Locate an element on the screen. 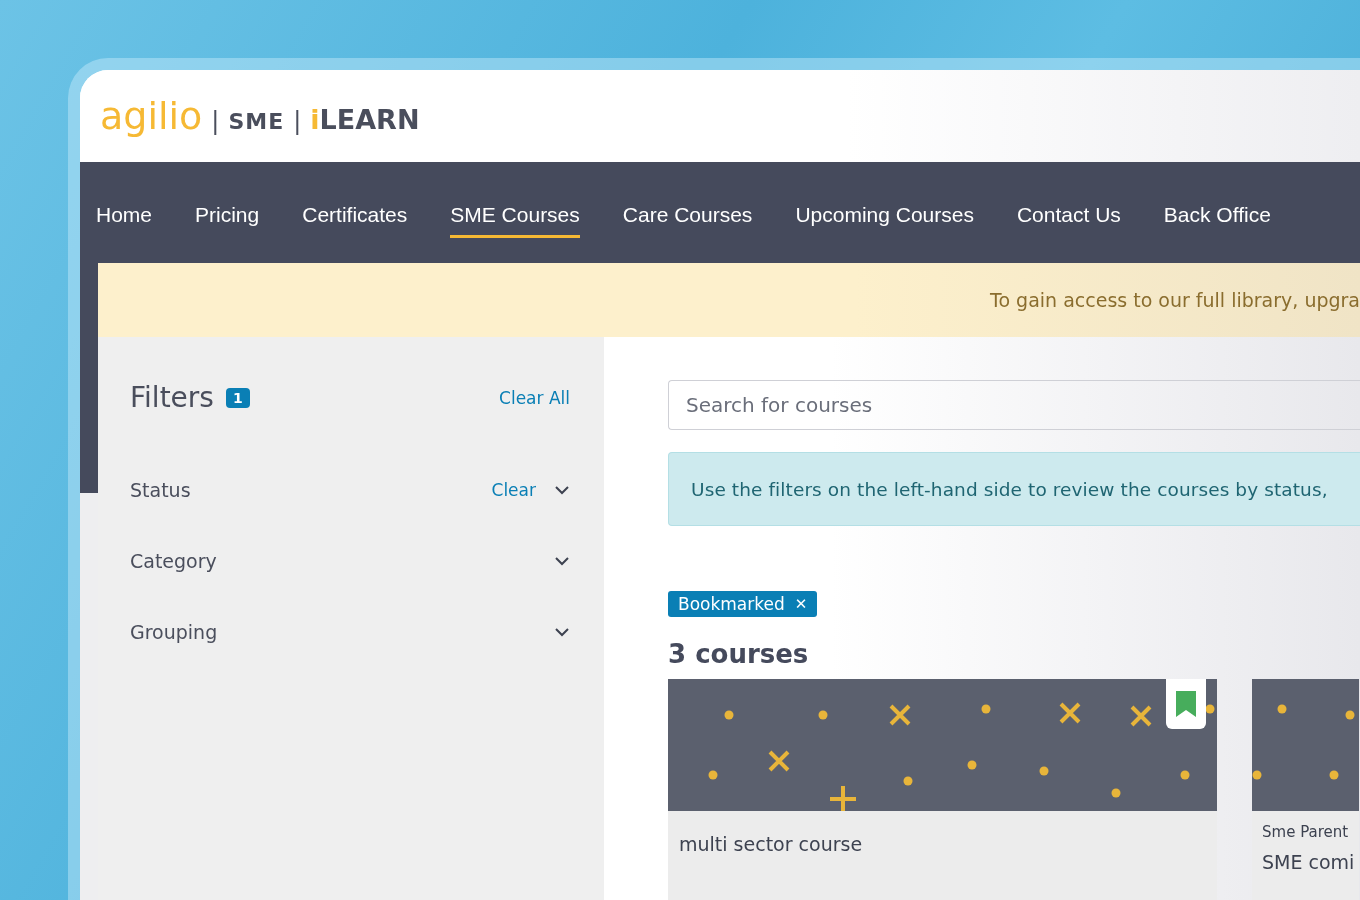 This screenshot has height=900, width=1360. logo: agilio | SME | iLEARN is located at coordinates (260, 116).